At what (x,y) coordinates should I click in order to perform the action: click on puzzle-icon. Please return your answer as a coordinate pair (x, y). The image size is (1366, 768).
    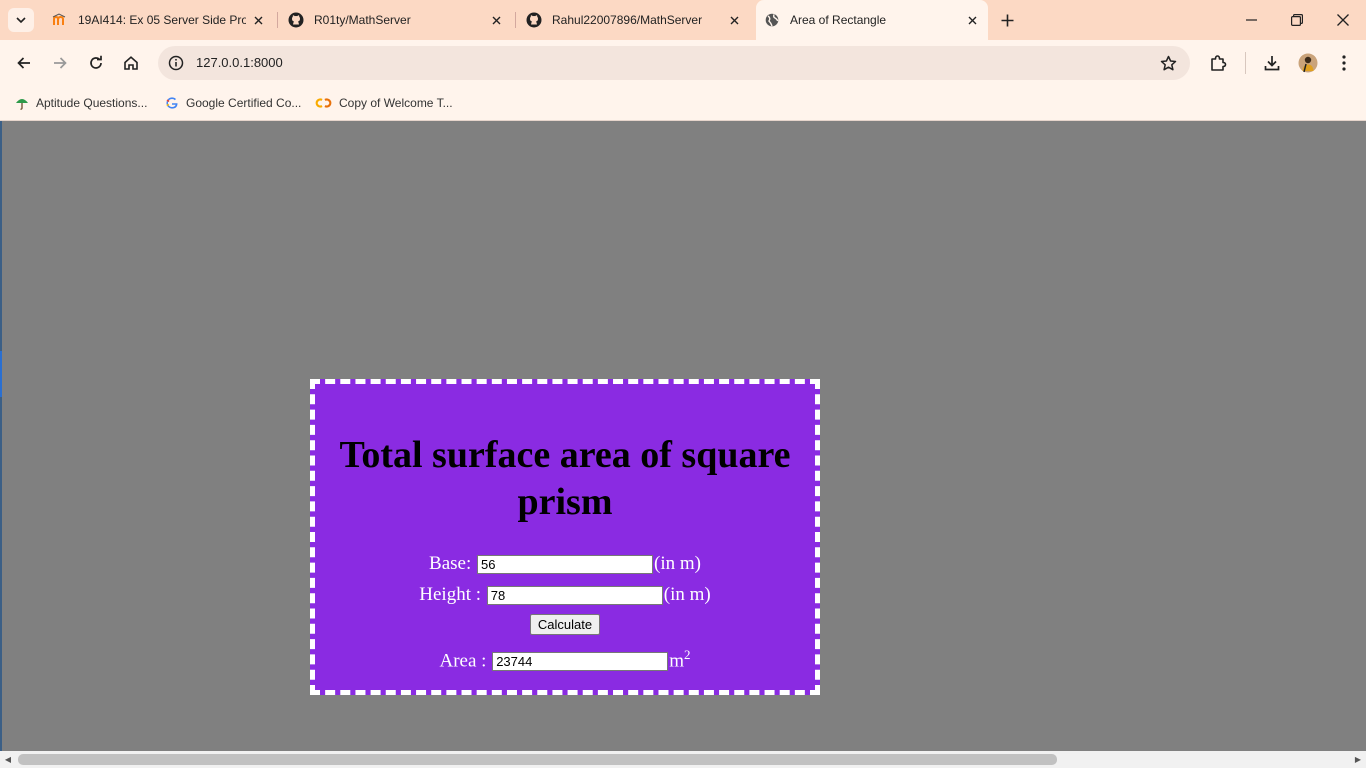
    Looking at the image, I should click on (1219, 63).